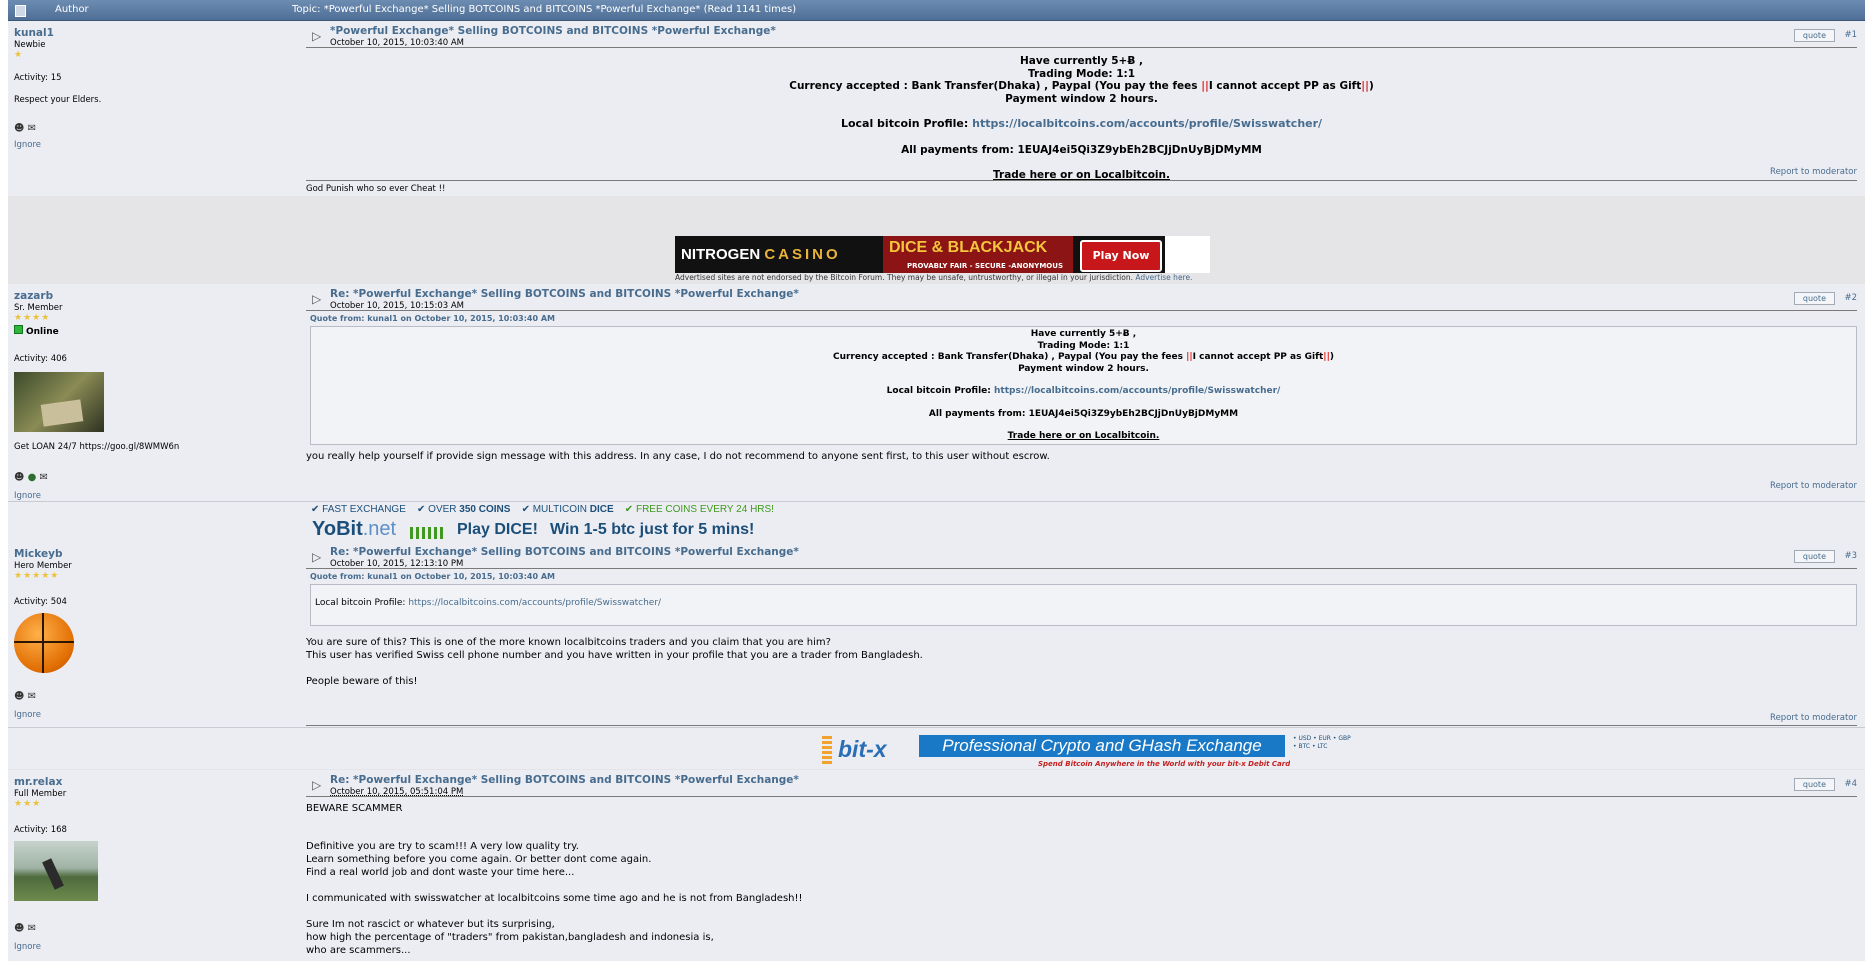  I want to click on user-activity: Activity: 504, so click(40, 602).